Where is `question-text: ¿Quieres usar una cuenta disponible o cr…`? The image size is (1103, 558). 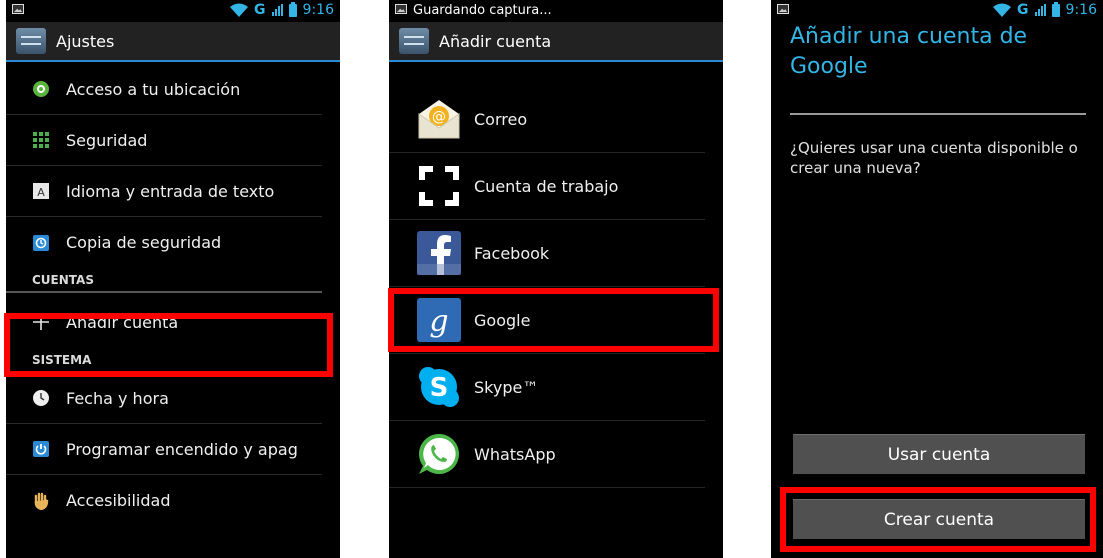
question-text: ¿Quieres usar una cuenta disponible o cr… is located at coordinates (934, 158).